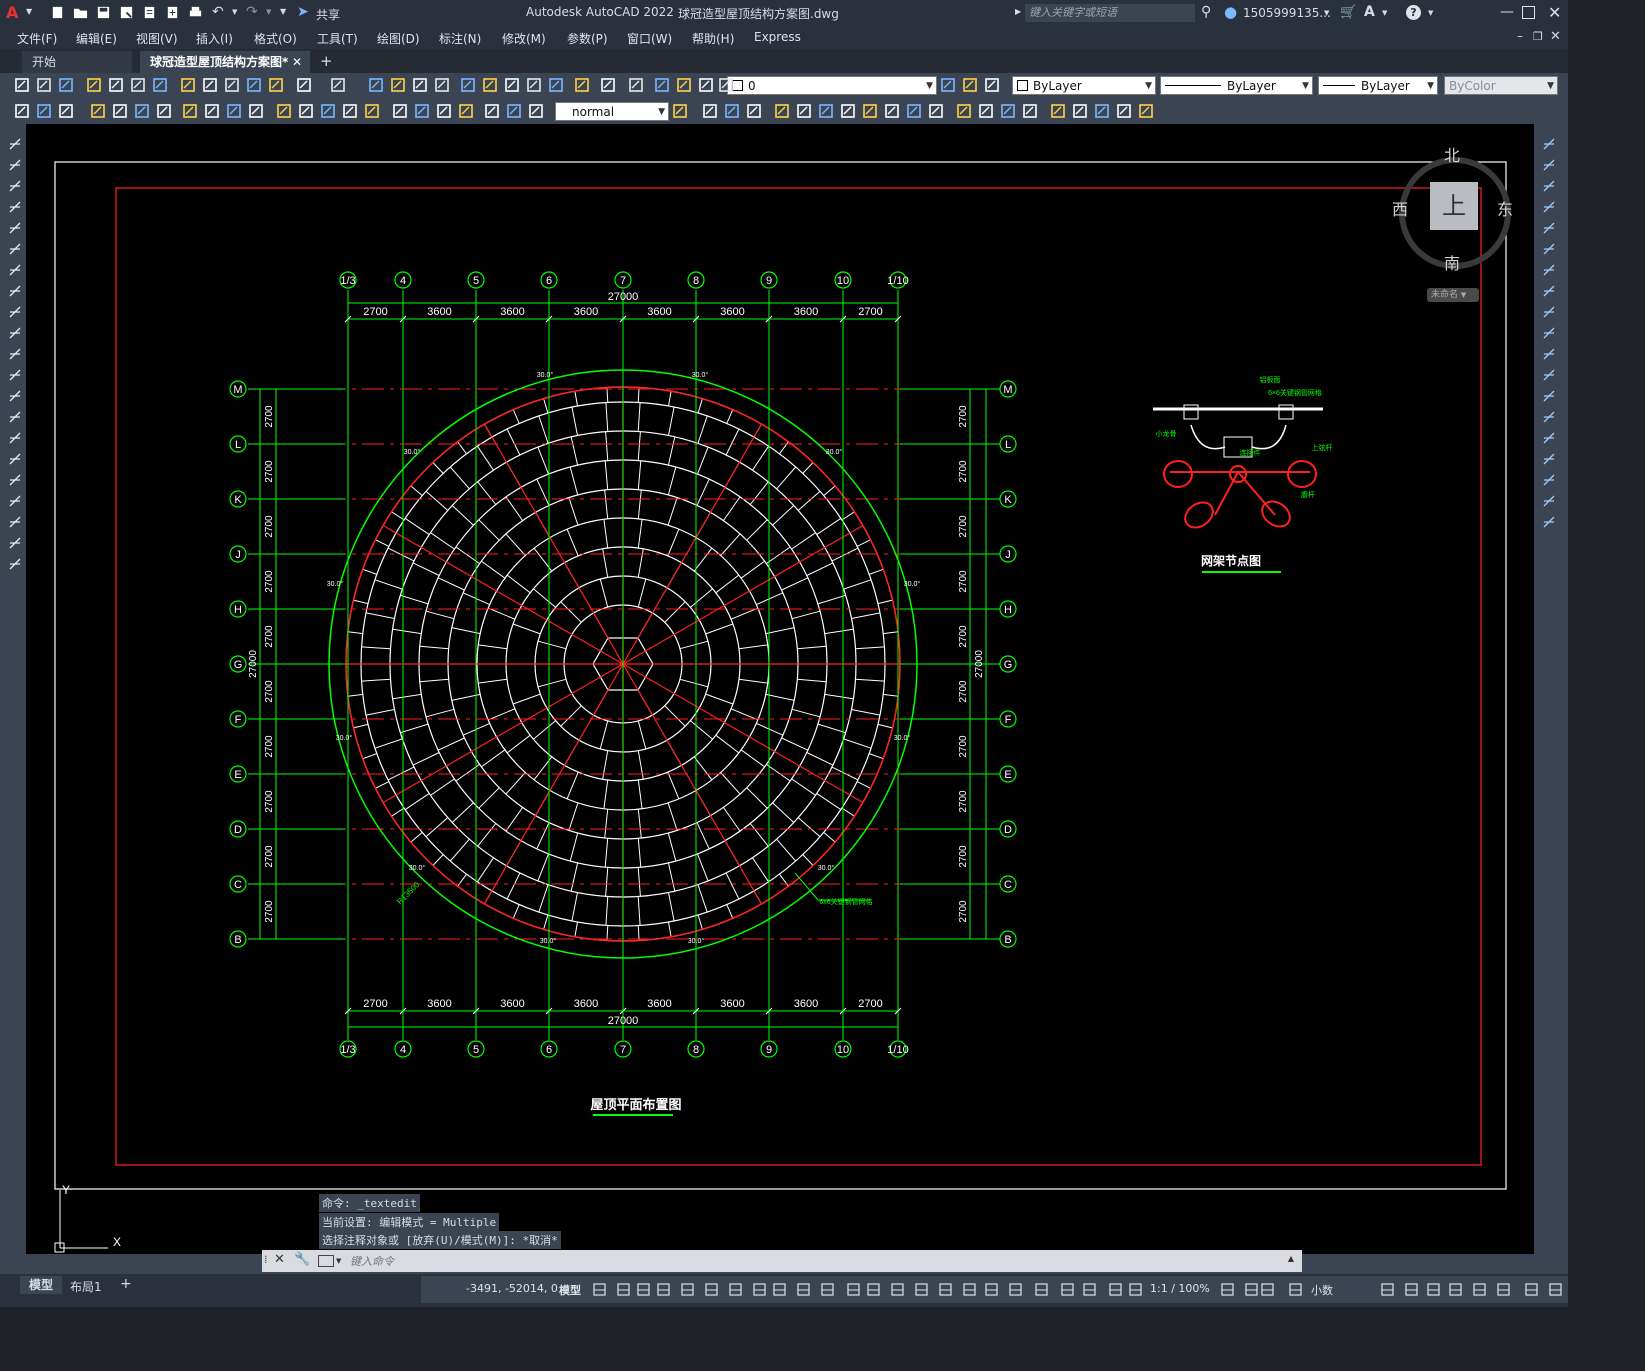 This screenshot has height=1371, width=1645. I want to click on app-menu-arrow-icon: ▼, so click(29, 11).